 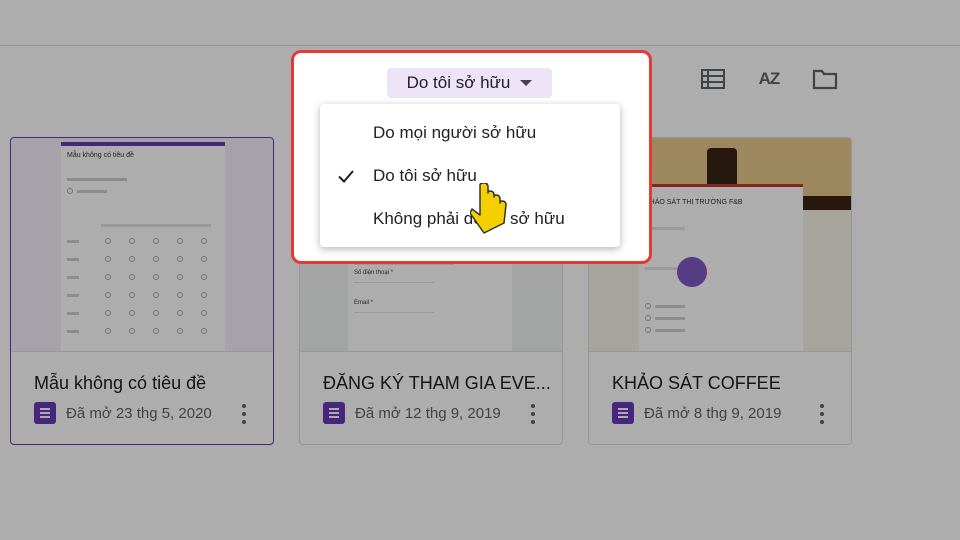 What do you see at coordinates (425, 175) in the screenshot?
I see `menu-item-label: Do tôi sở hữu` at bounding box center [425, 175].